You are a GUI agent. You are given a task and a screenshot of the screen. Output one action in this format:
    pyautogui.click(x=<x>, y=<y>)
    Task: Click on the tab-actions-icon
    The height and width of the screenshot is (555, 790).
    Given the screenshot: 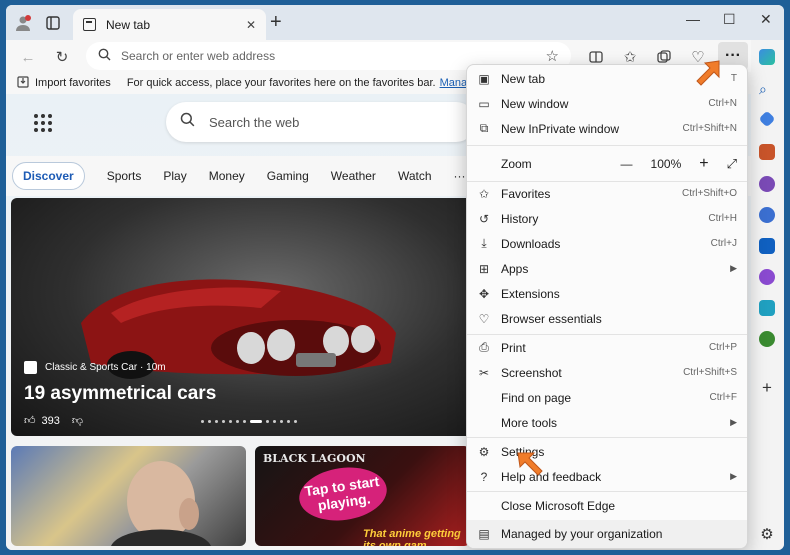 What is the action you would take?
    pyautogui.click(x=53, y=23)
    